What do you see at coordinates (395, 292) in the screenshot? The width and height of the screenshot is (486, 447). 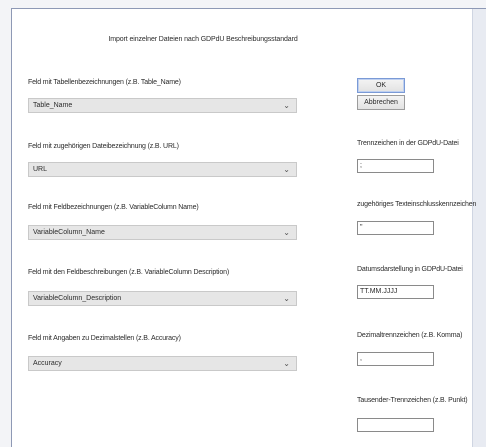 I see `date-format-input: TT.MM.JJJJ` at bounding box center [395, 292].